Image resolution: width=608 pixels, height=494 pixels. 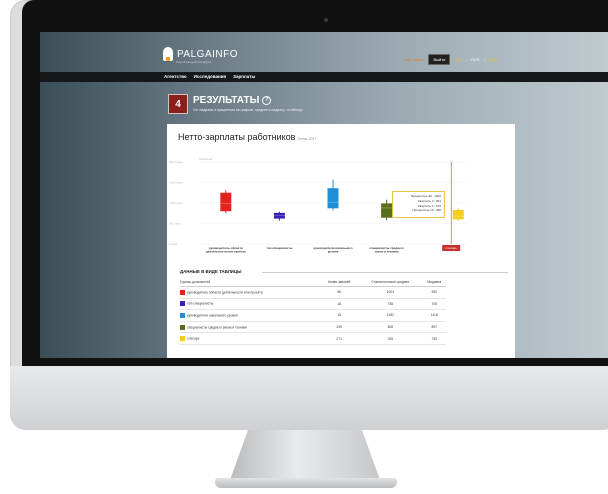 What do you see at coordinates (434, 282) in the screenshot?
I see `col-header-median: Медиана` at bounding box center [434, 282].